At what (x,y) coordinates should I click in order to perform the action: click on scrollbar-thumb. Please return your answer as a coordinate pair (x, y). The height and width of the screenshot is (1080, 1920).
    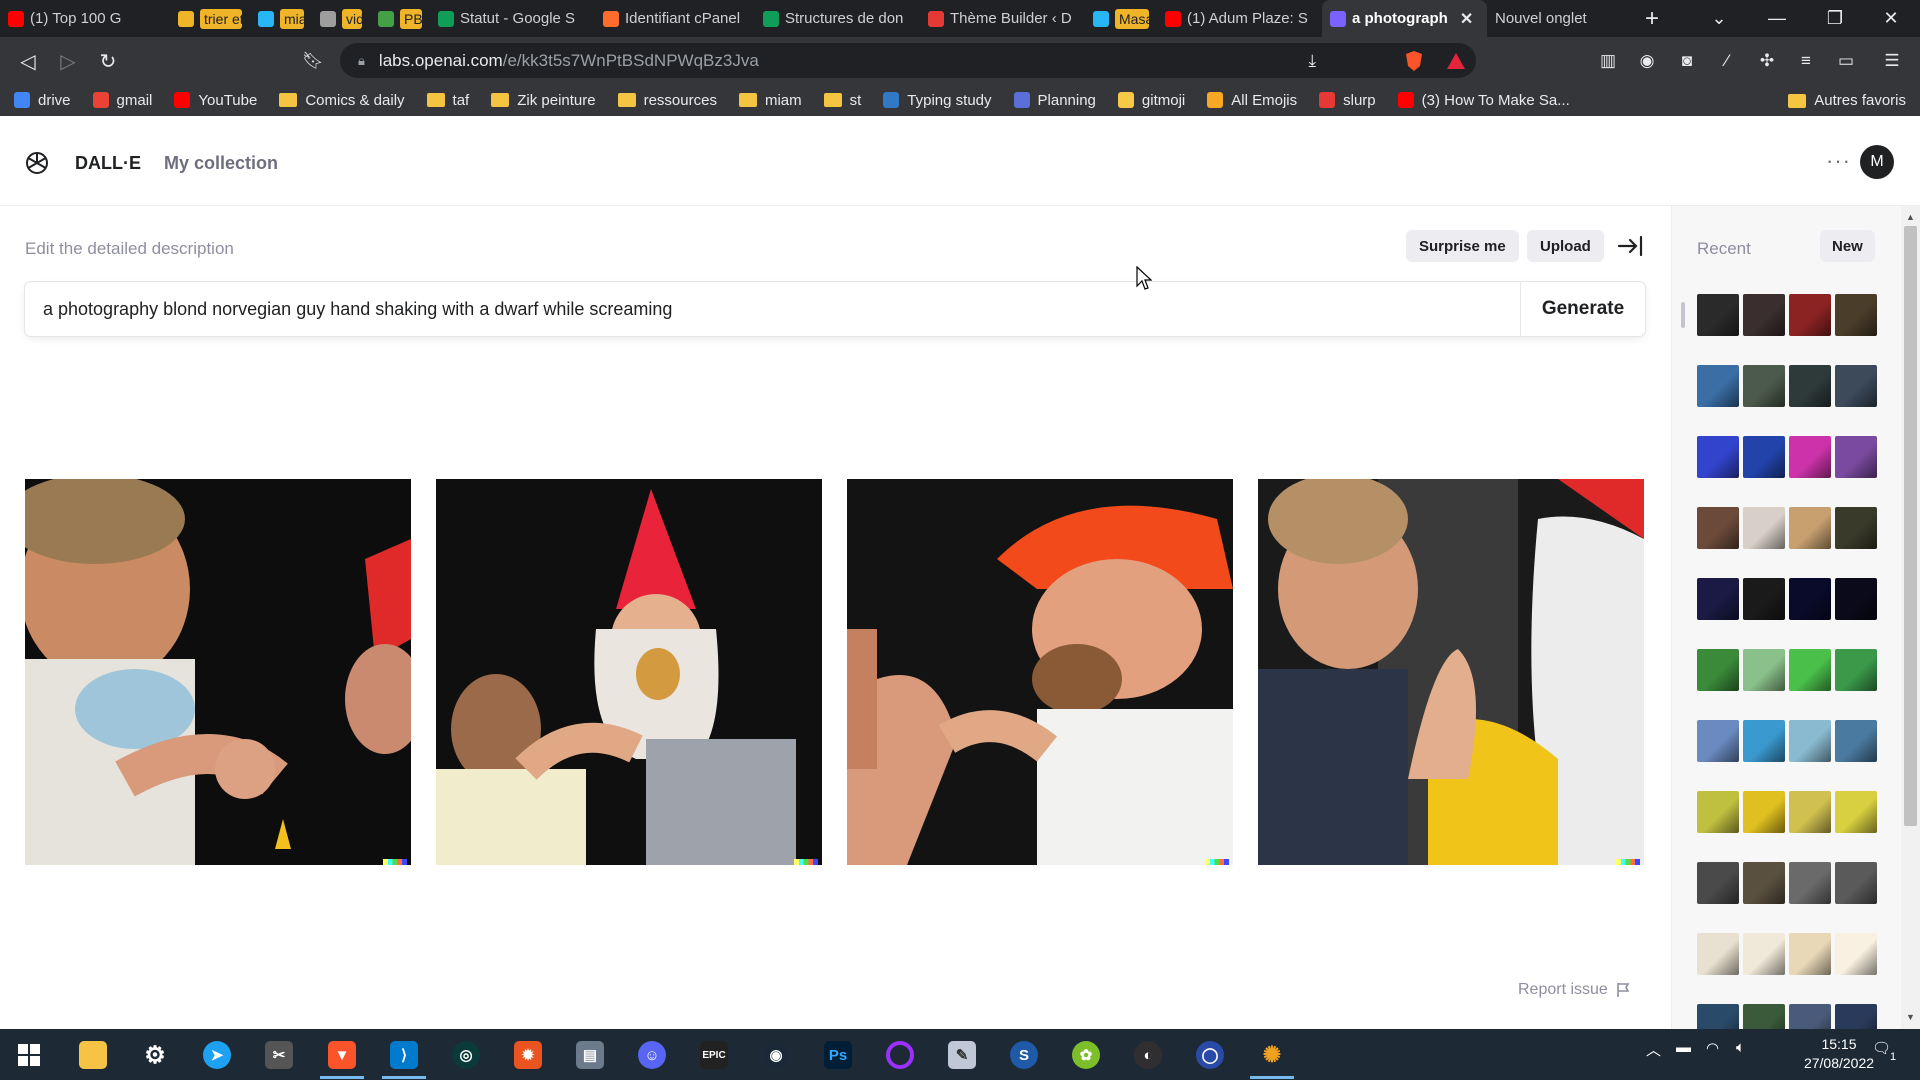
    Looking at the image, I should click on (1910, 526).